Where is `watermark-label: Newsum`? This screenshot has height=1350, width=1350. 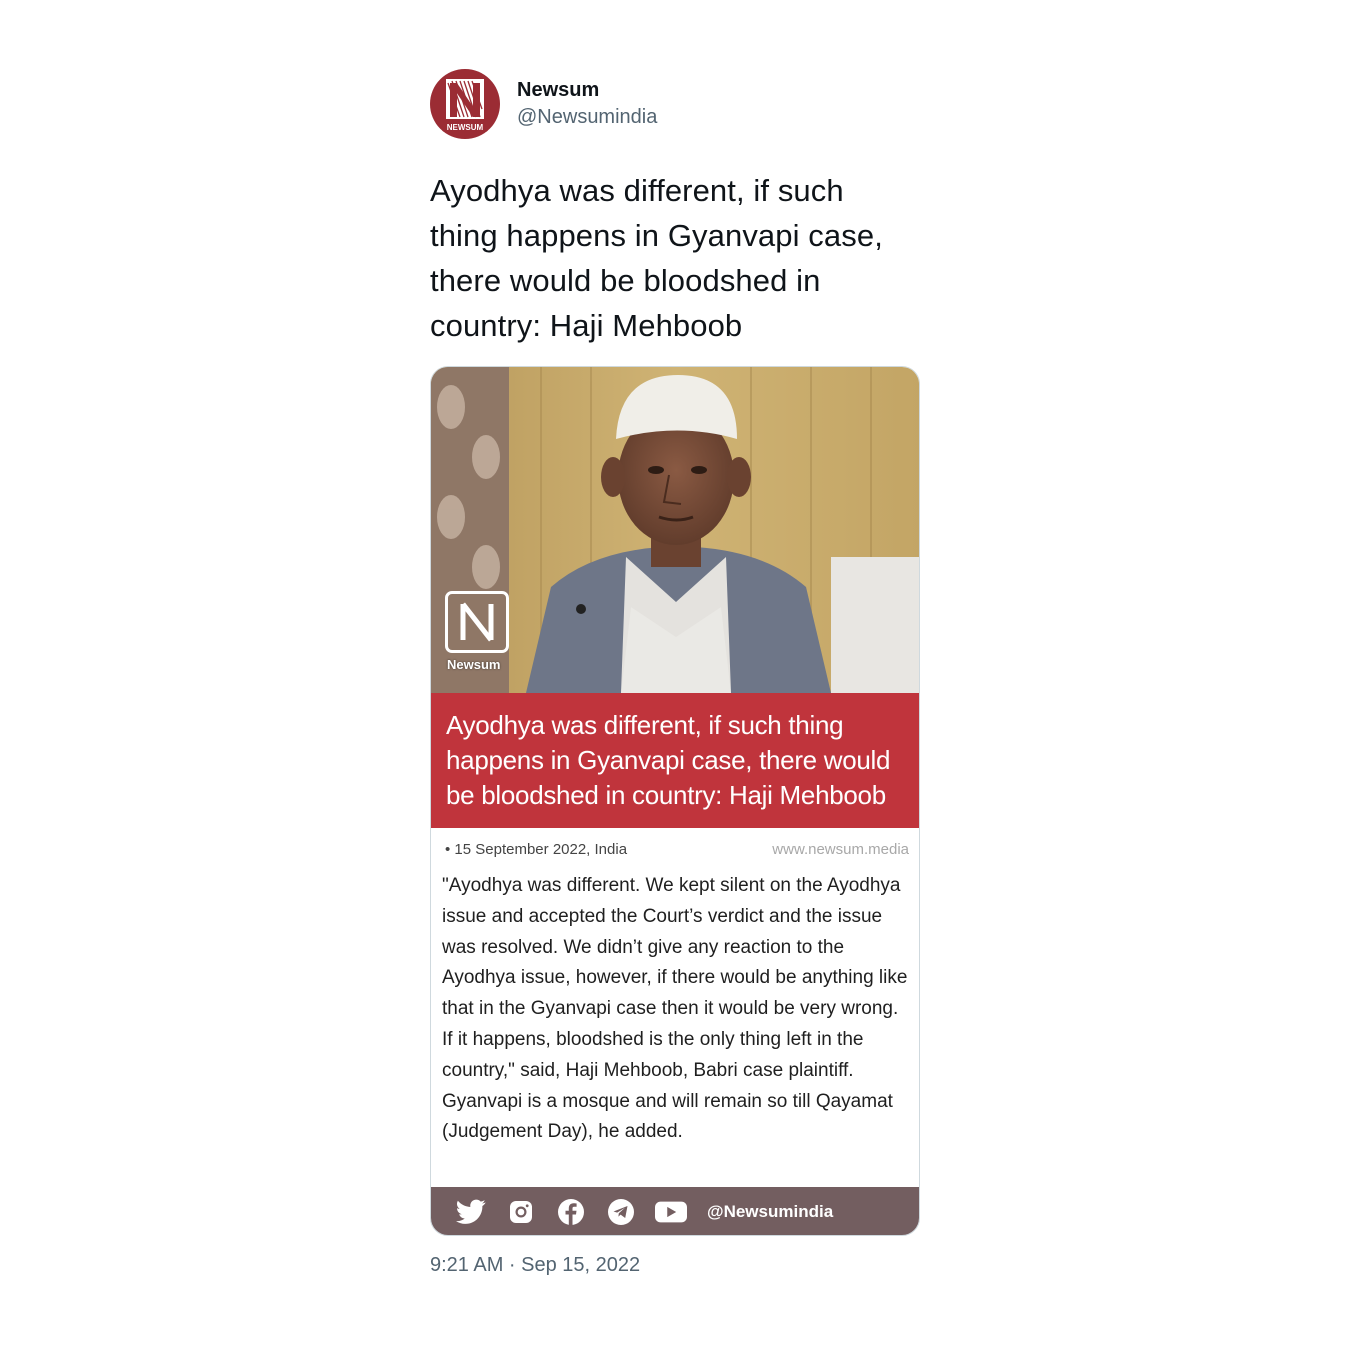 watermark-label: Newsum is located at coordinates (474, 664).